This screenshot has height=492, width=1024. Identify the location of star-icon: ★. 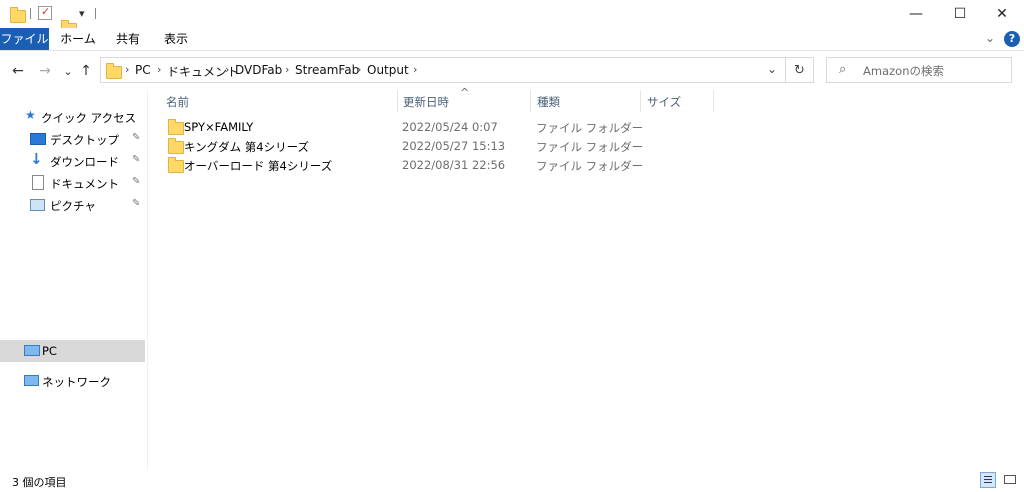
(30, 115).